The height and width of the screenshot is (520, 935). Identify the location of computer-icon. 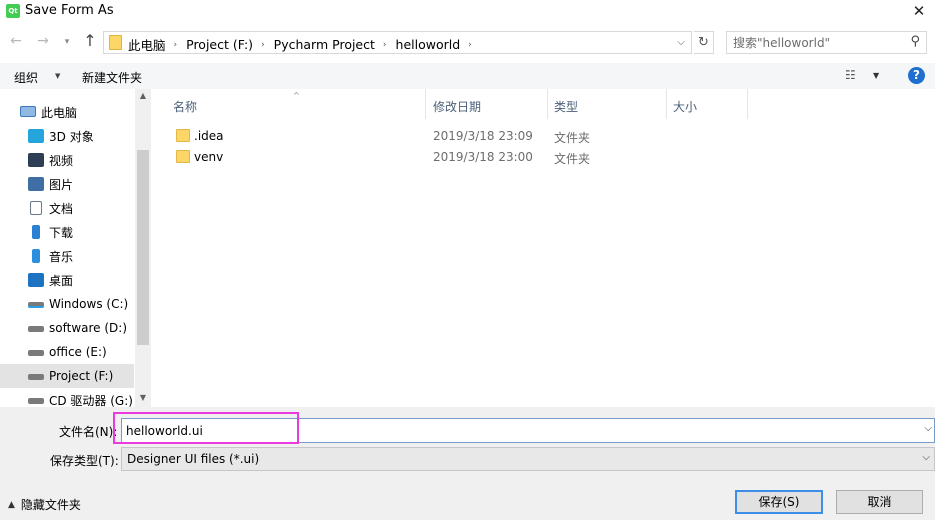
(28, 111).